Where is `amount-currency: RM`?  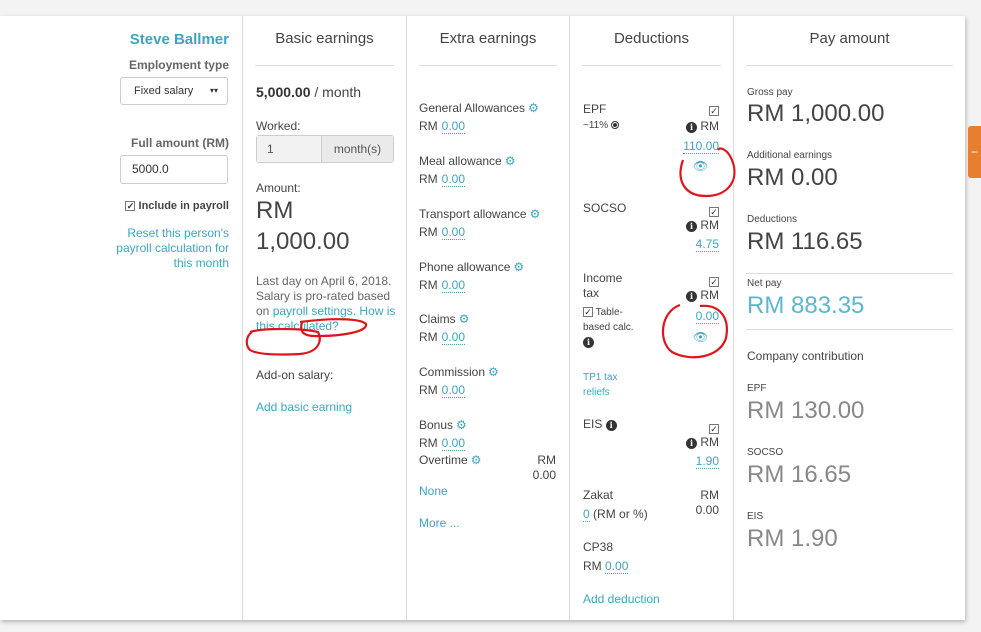 amount-currency: RM is located at coordinates (275, 210).